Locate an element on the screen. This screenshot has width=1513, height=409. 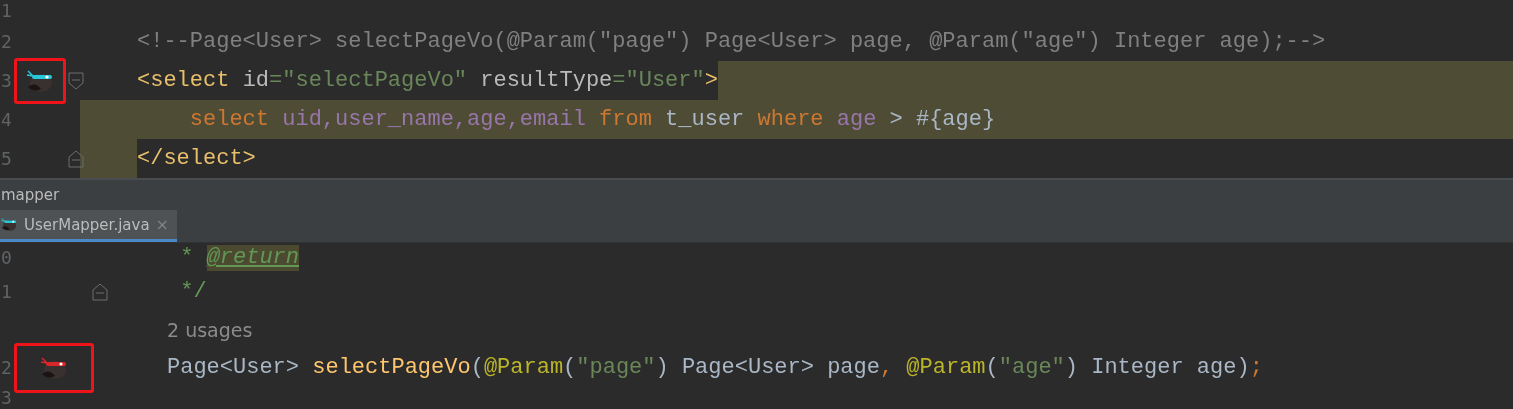
code-text: id is located at coordinates (256, 80).